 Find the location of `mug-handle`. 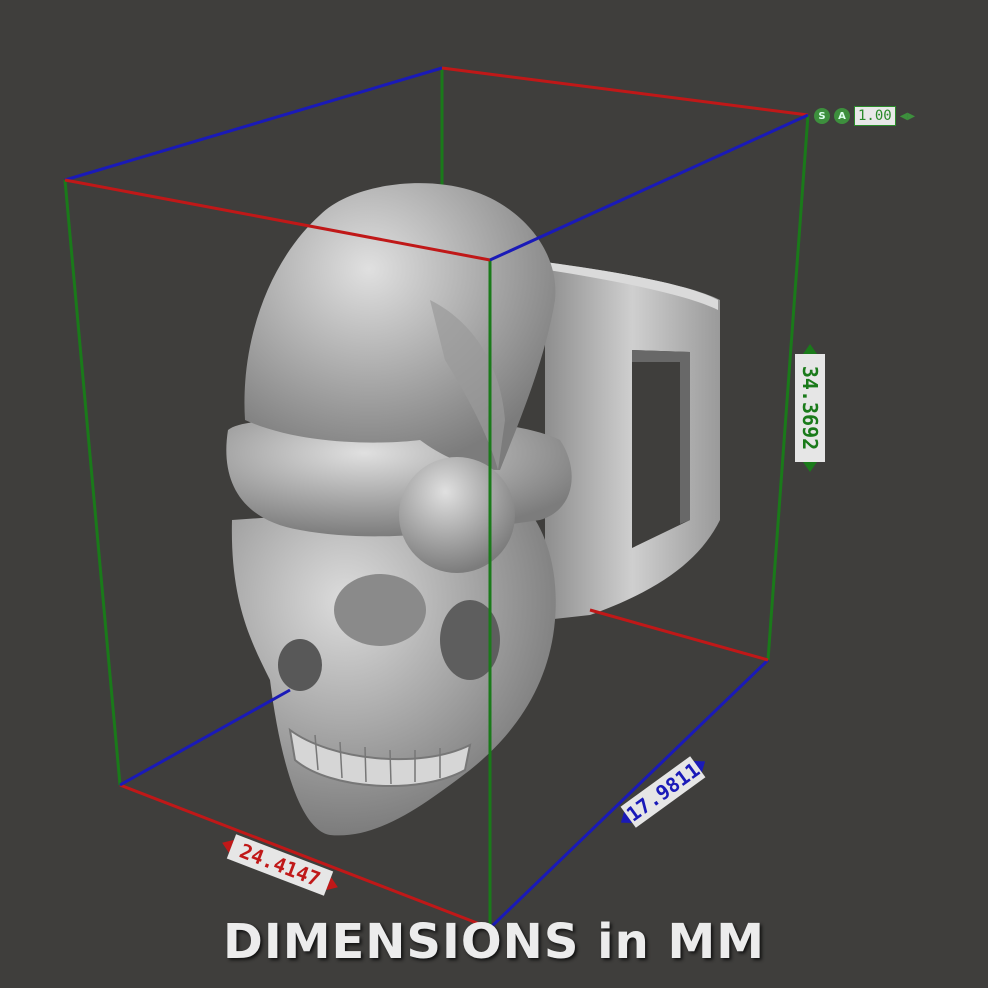

mug-handle is located at coordinates (632, 441).